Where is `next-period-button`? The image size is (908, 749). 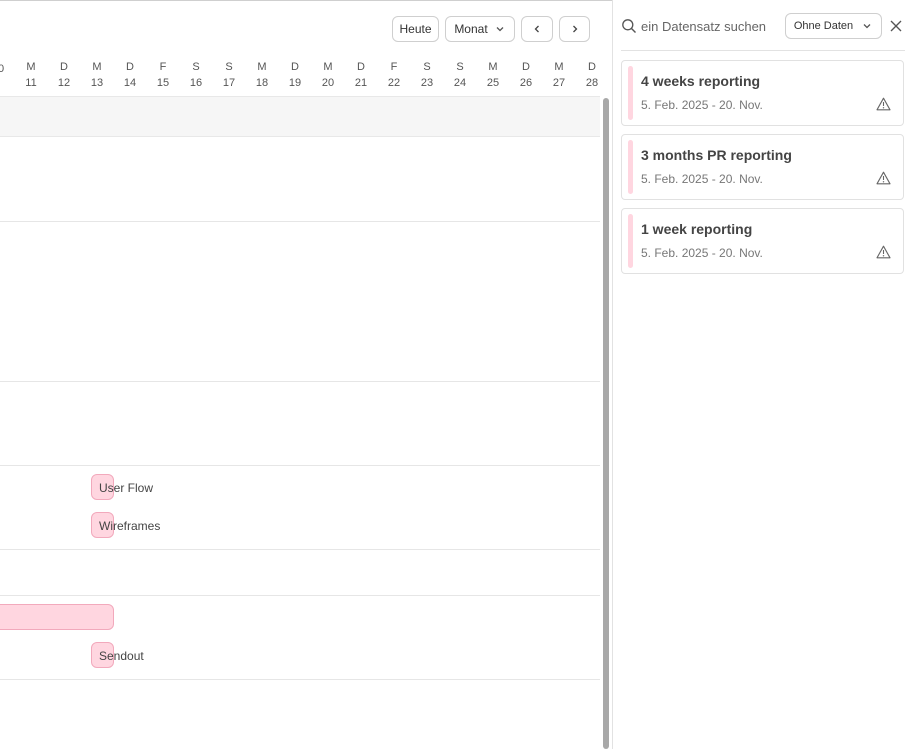
next-period-button is located at coordinates (574, 29).